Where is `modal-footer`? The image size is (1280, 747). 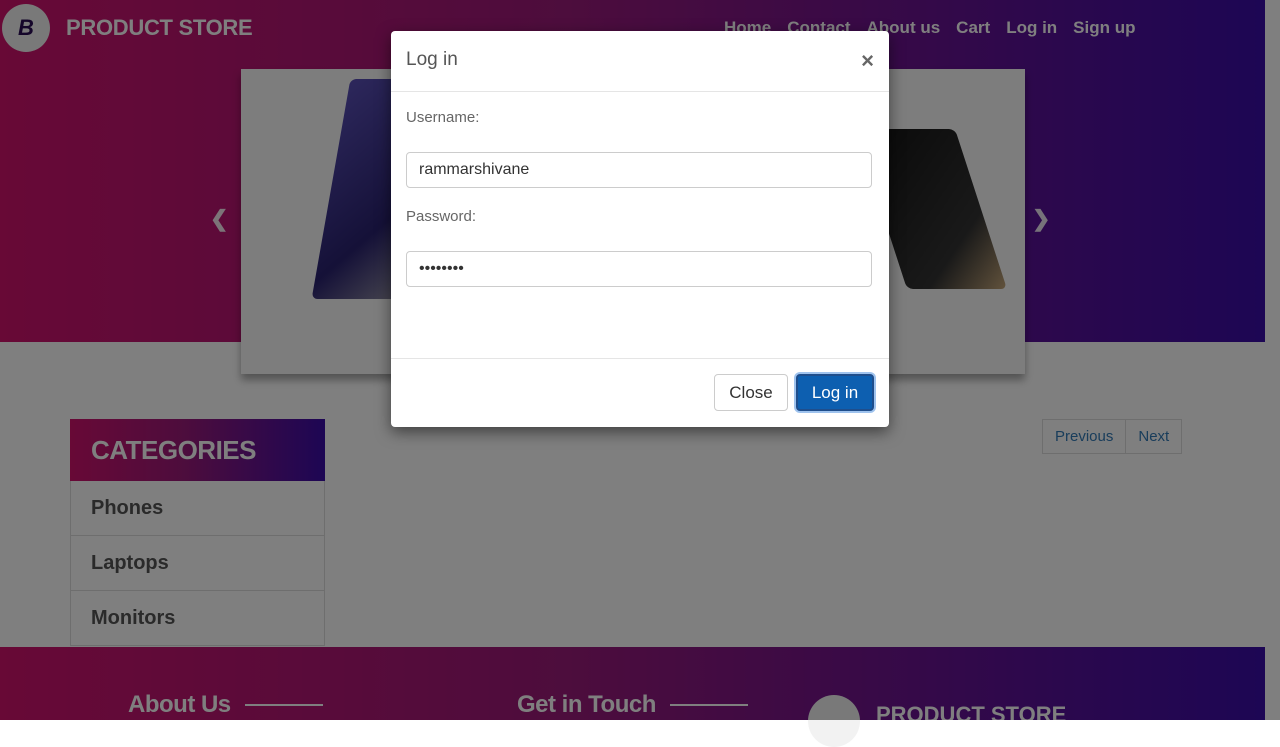
modal-footer is located at coordinates (640, 358).